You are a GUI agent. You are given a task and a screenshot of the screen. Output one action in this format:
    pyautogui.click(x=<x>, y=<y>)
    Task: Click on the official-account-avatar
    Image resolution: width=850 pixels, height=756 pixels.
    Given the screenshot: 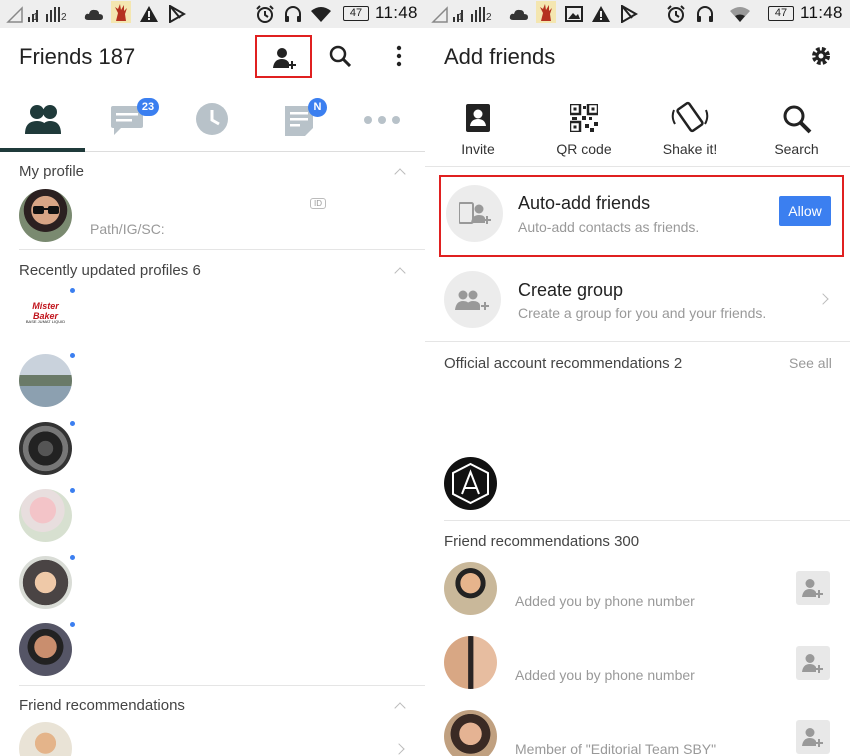 What is the action you would take?
    pyautogui.click(x=470, y=483)
    